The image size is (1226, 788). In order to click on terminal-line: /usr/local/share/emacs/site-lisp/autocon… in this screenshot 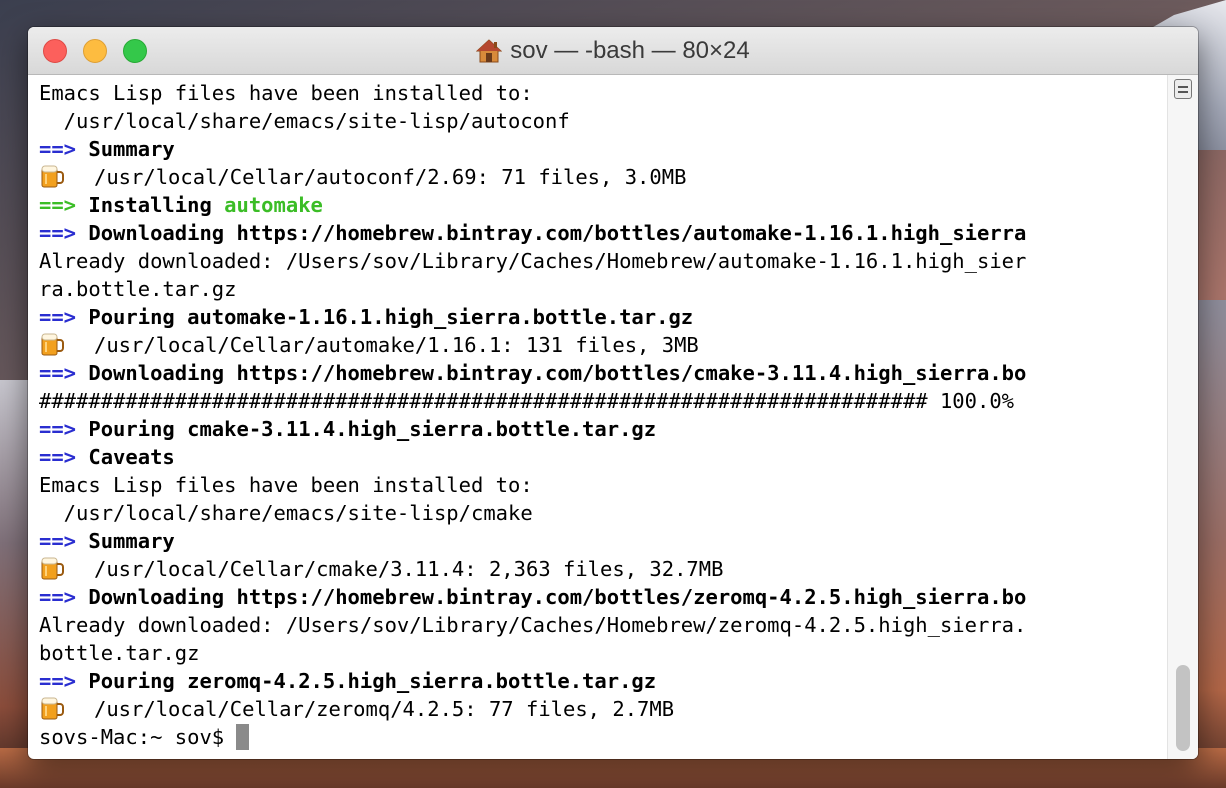, I will do `click(603, 121)`.